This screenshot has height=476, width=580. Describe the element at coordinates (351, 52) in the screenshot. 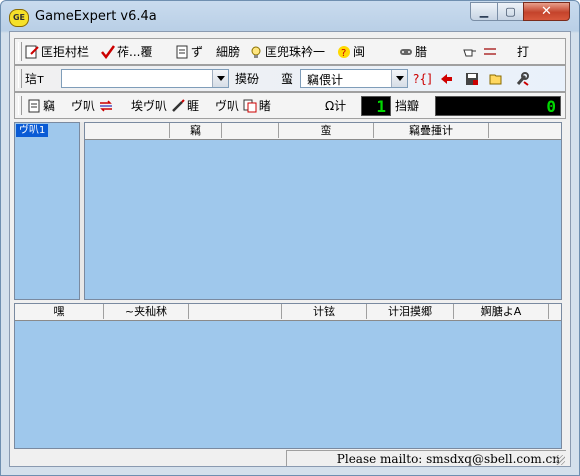

I see `toolbar-item-6: ? 闽` at that location.